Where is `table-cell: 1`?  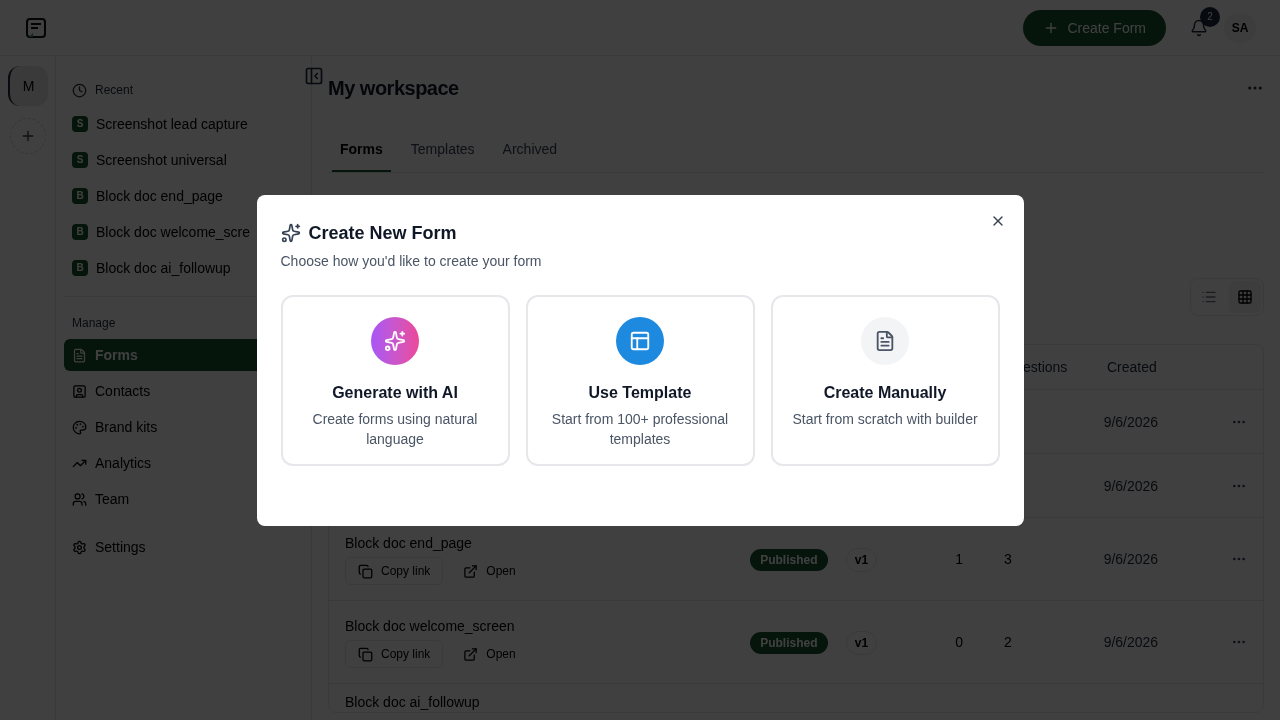 table-cell: 1 is located at coordinates (959, 559).